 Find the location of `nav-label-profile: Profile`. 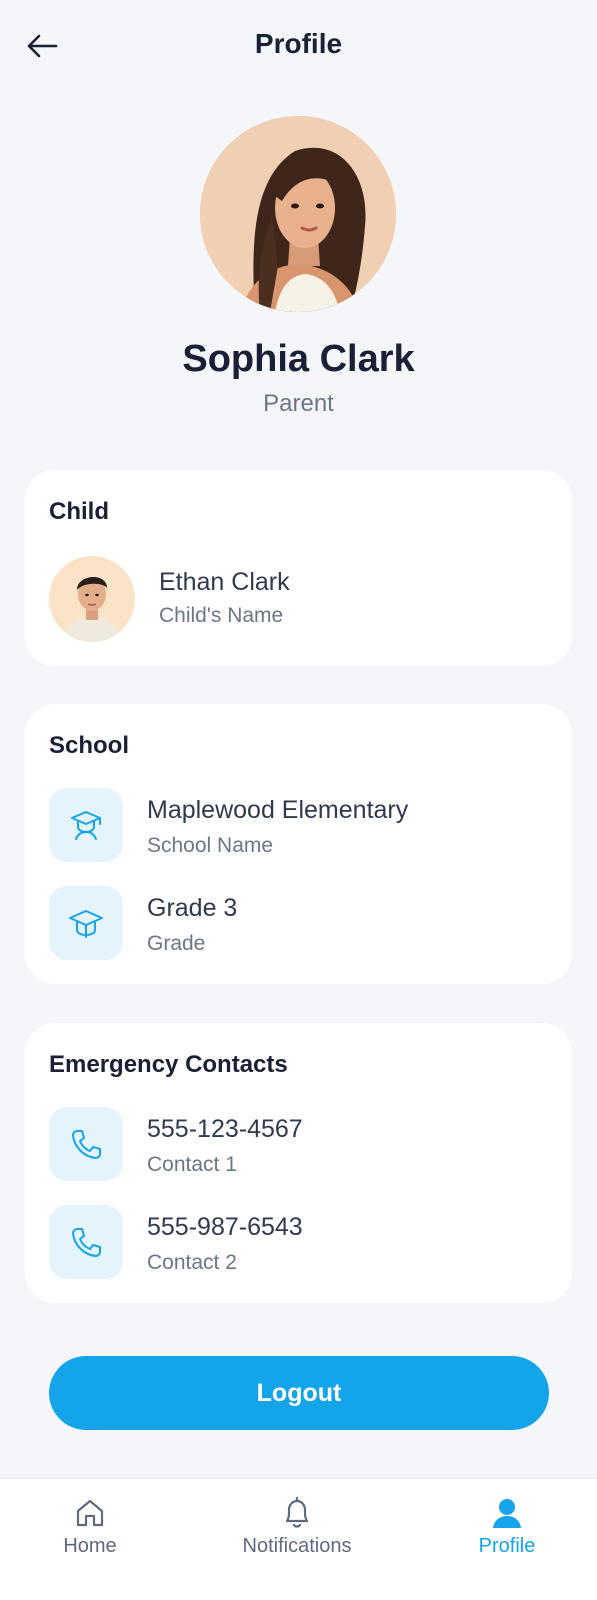

nav-label-profile: Profile is located at coordinates (507, 1546).